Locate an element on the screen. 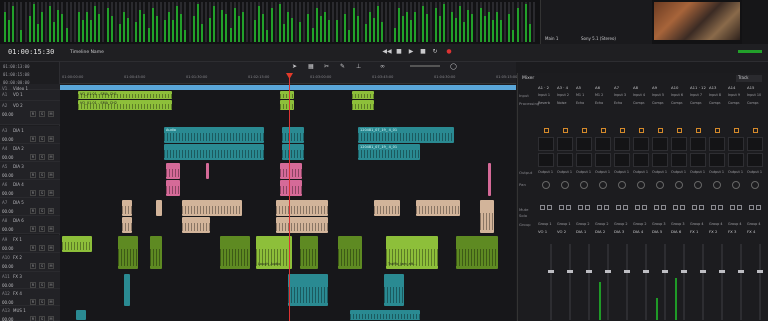 The image size is (768, 321). mixer-processing: Reverb is located at coordinates (544, 103).